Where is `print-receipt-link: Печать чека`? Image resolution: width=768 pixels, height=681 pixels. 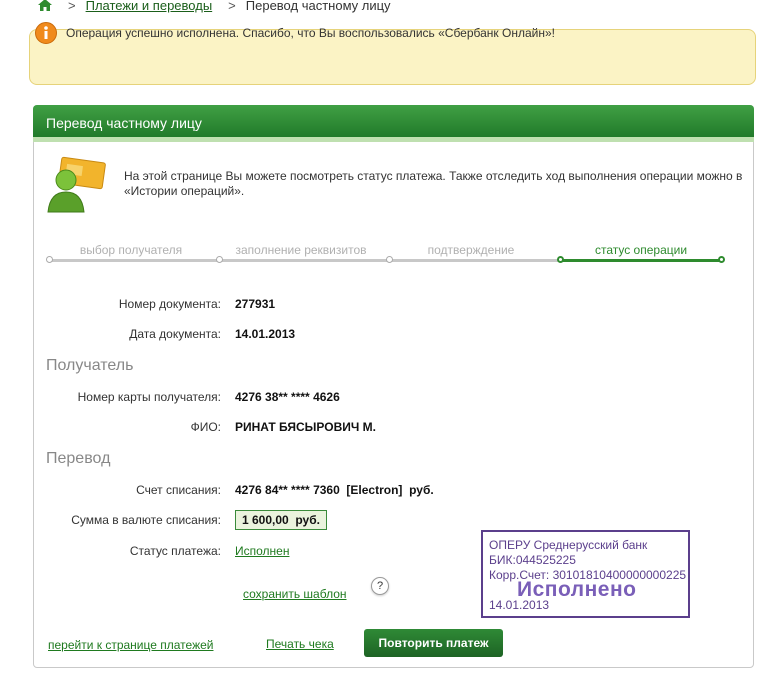
print-receipt-link: Печать чека is located at coordinates (300, 644).